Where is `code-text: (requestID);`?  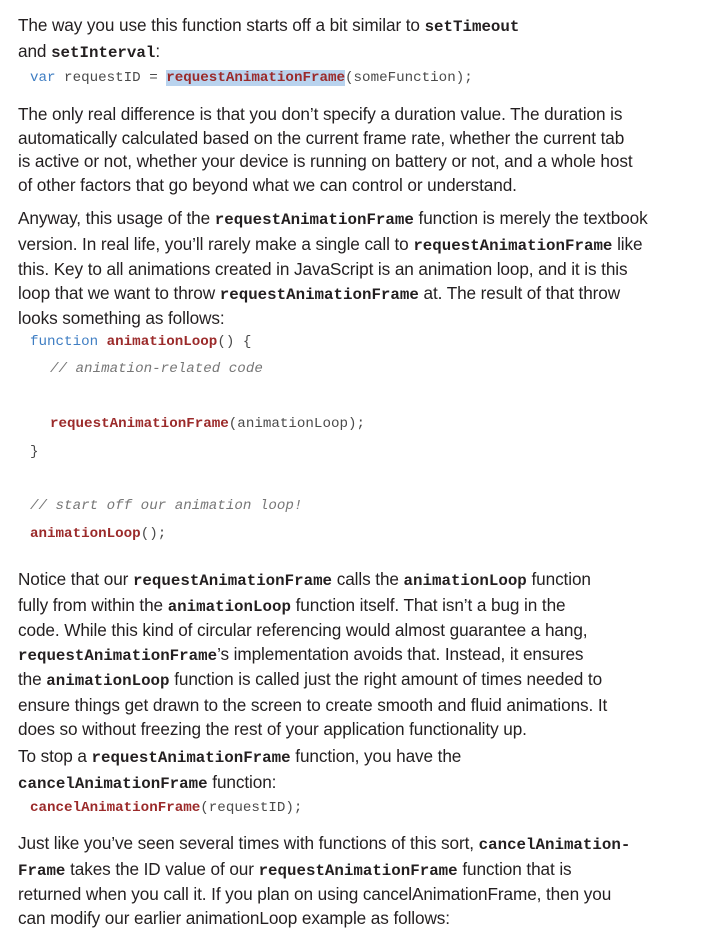 code-text: (requestID); is located at coordinates (251, 808).